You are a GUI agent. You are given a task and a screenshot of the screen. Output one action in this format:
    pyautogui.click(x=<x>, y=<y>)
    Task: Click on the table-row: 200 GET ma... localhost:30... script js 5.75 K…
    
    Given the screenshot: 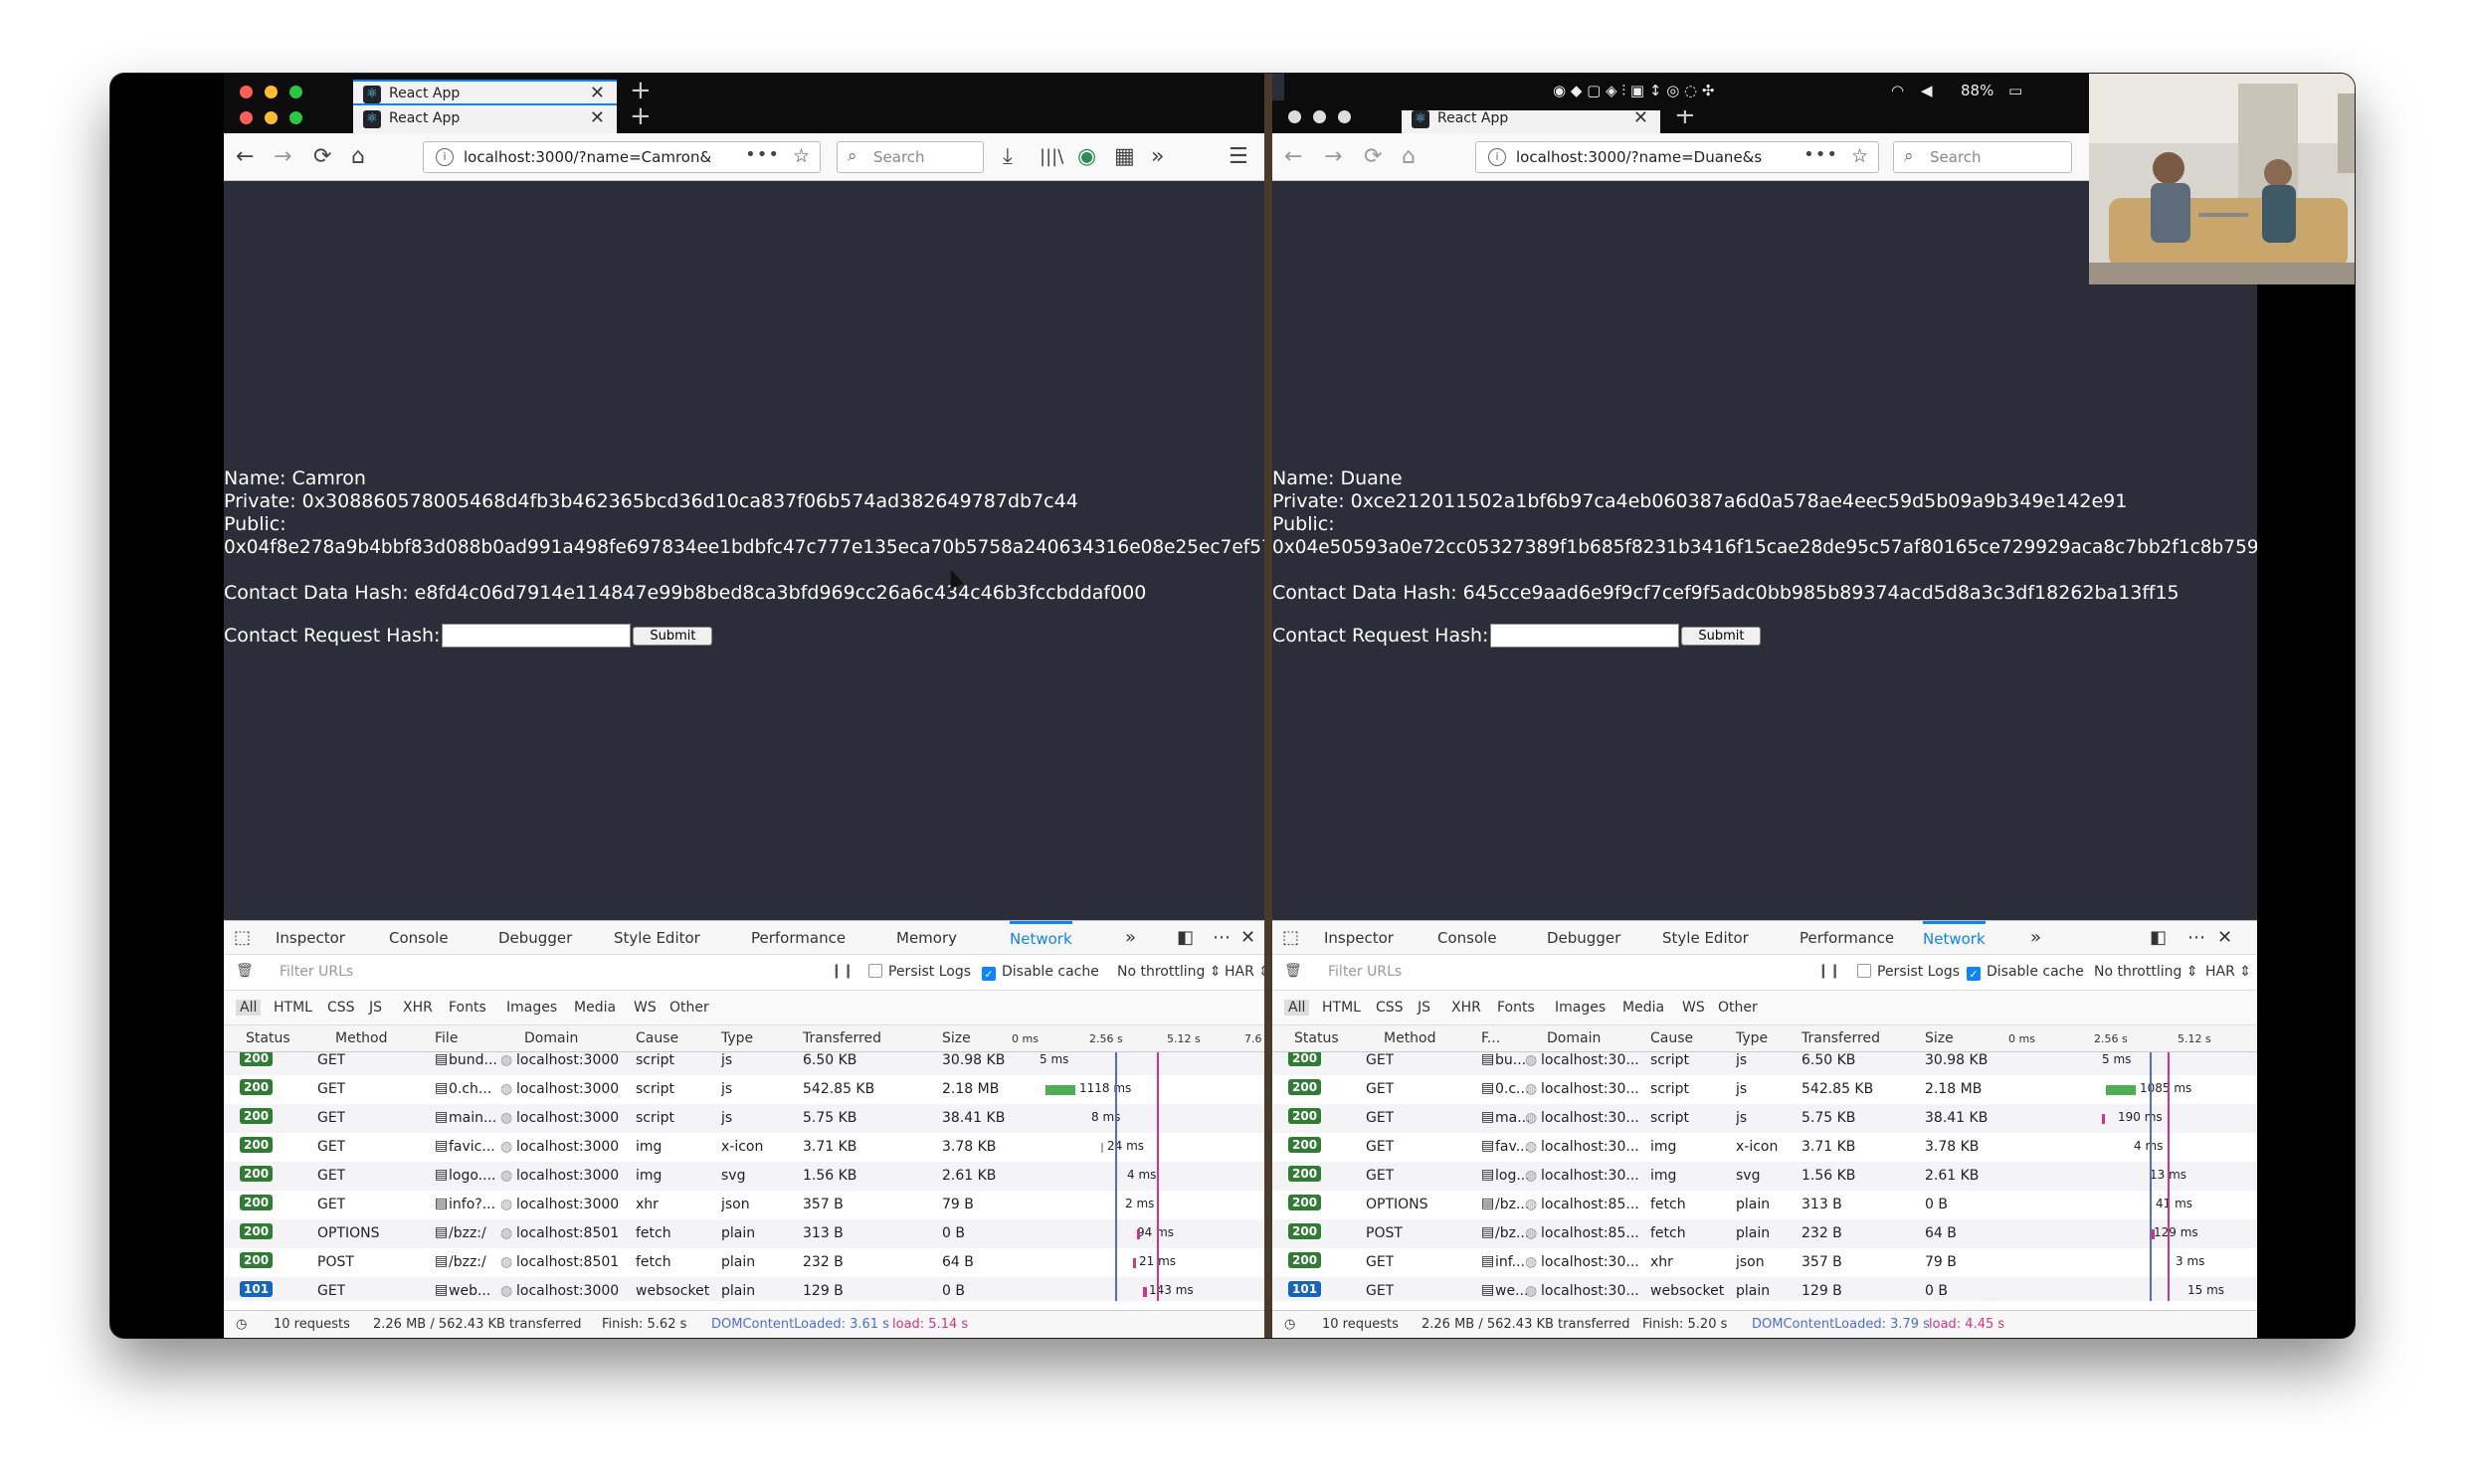 What is the action you would take?
    pyautogui.click(x=1764, y=1119)
    